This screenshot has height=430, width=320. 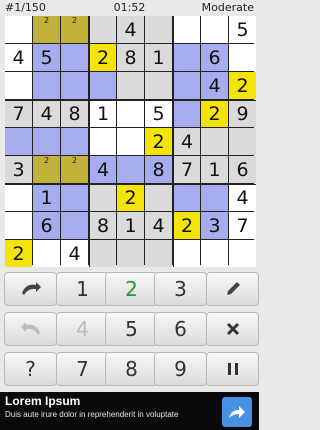 What do you see at coordinates (30, 369) in the screenshot?
I see `hint-button: ?` at bounding box center [30, 369].